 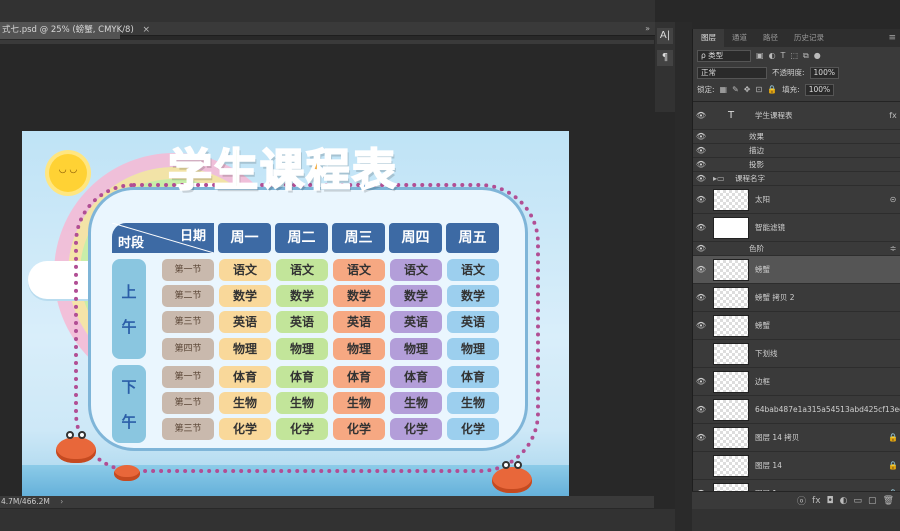 I want to click on smart-object-filter-icon: ⧉, so click(x=806, y=56).